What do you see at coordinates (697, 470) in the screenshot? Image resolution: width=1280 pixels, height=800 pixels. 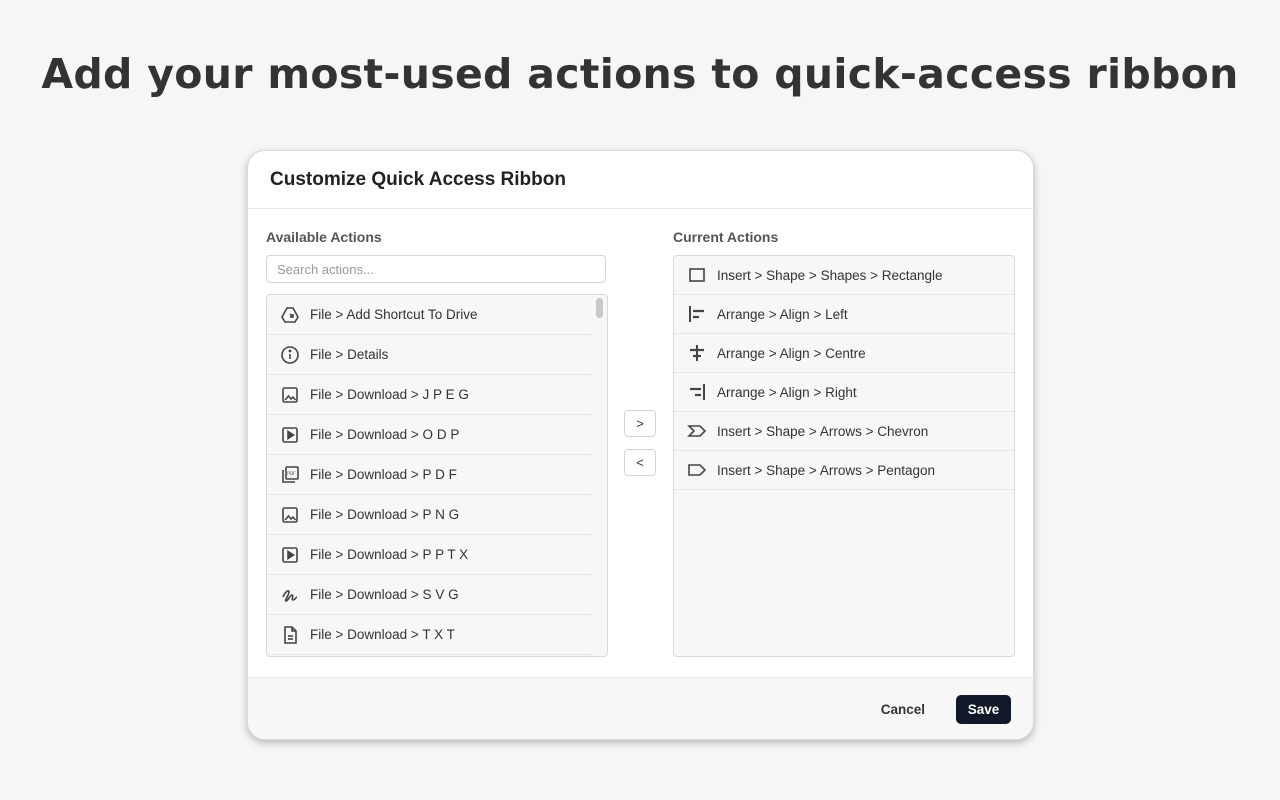 I see `pentagon-shape-icon` at bounding box center [697, 470].